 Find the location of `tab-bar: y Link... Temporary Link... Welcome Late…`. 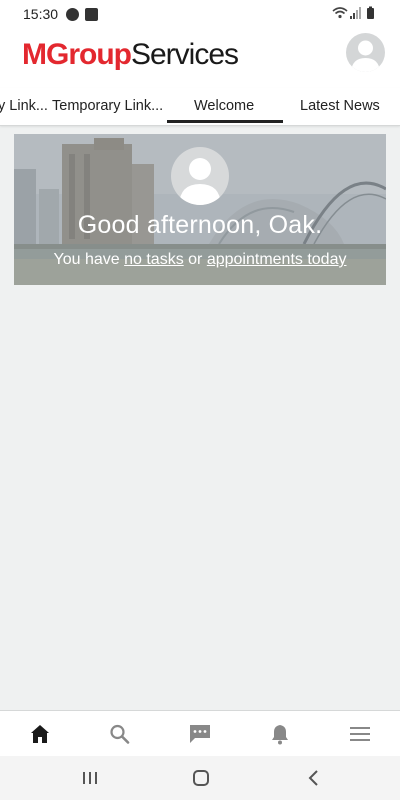

tab-bar: y Link... Temporary Link... Welcome Late… is located at coordinates (200, 107).